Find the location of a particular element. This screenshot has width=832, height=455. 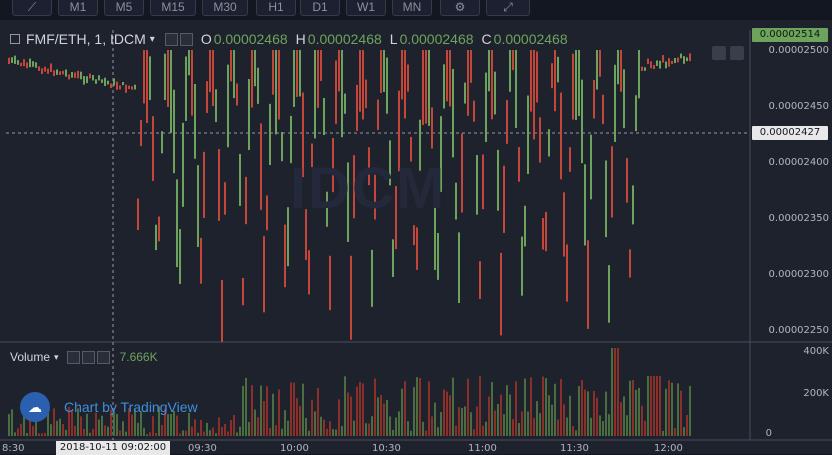

price-axis-label: 0.00002450 is located at coordinates (798, 106).